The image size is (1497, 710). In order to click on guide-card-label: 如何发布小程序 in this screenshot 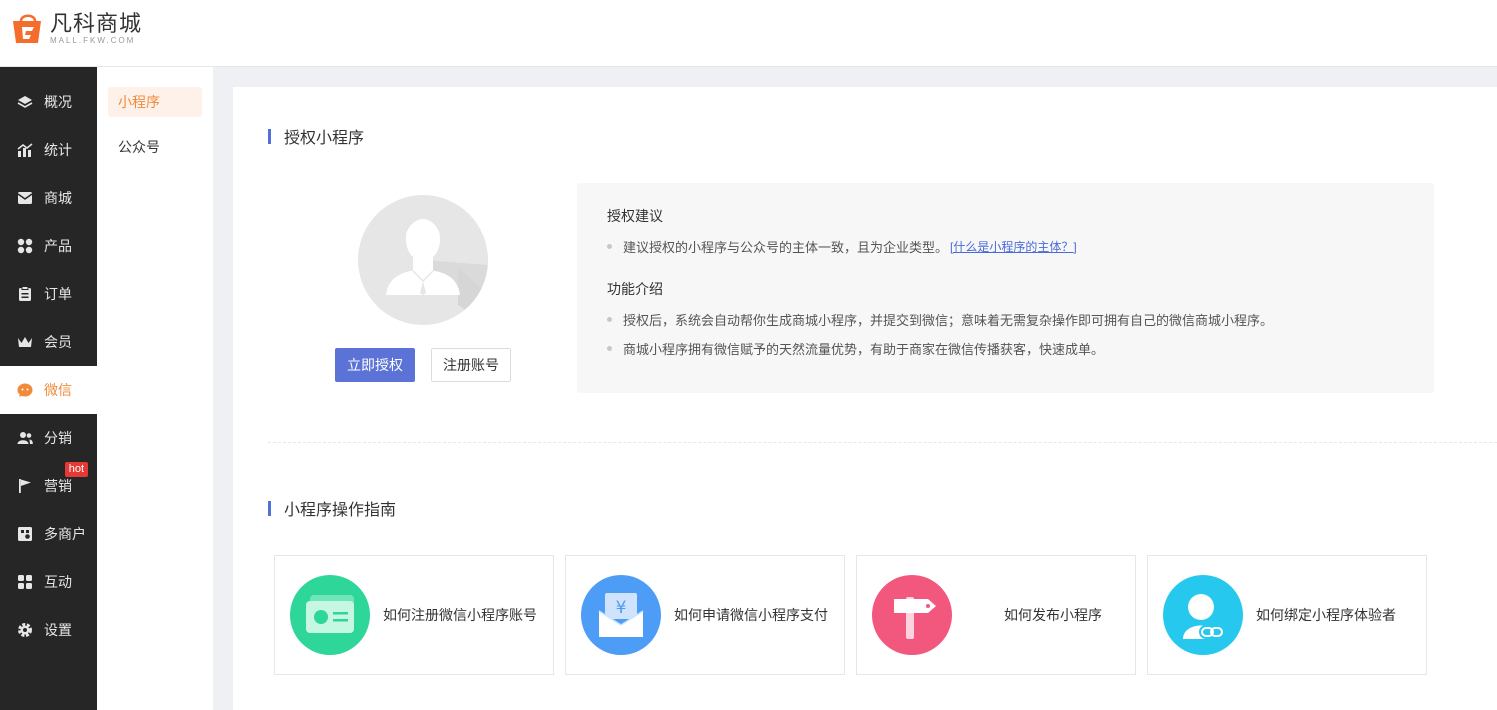, I will do `click(1053, 615)`.